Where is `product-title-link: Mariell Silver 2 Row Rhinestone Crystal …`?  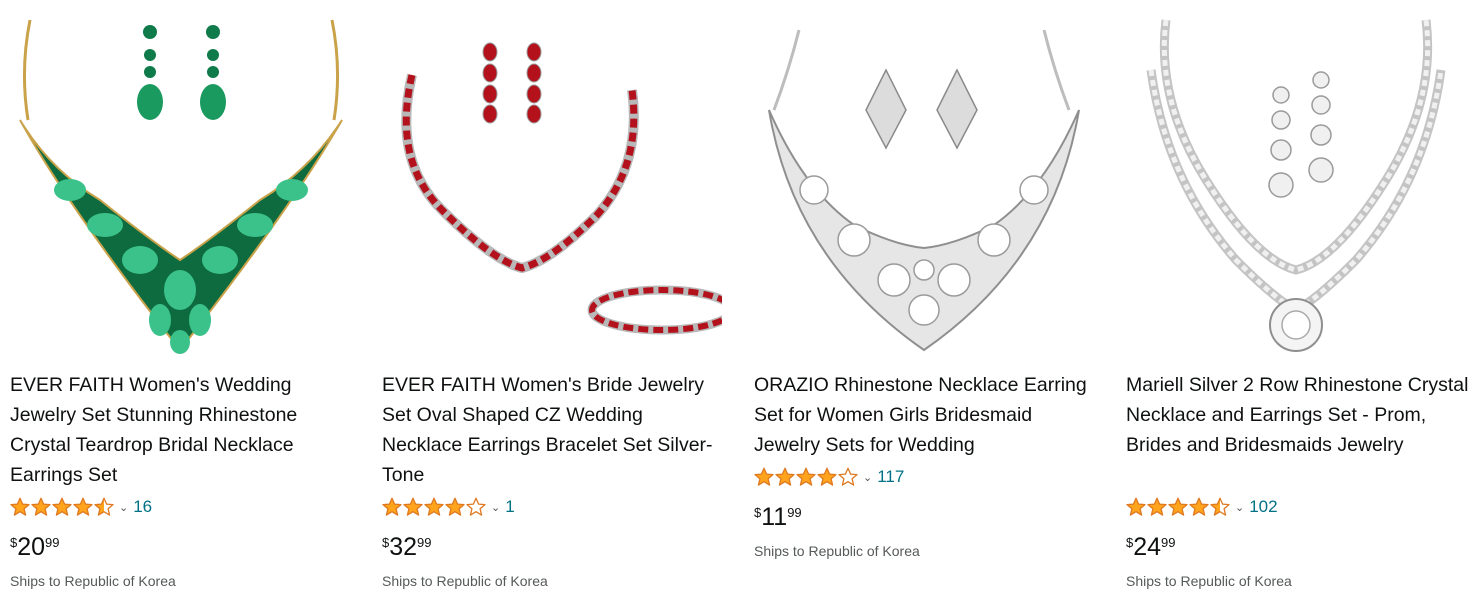
product-title-link: Mariell Silver 2 Row Rhinestone Crystal … is located at coordinates (1298, 415).